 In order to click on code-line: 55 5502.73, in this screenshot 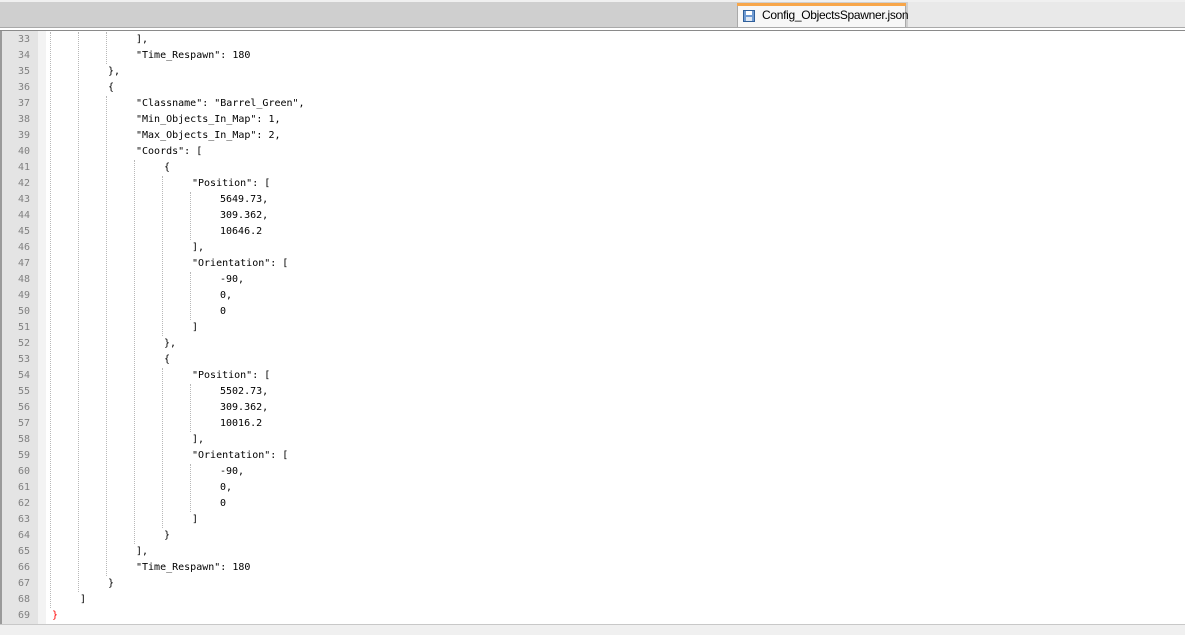, I will do `click(592, 392)`.